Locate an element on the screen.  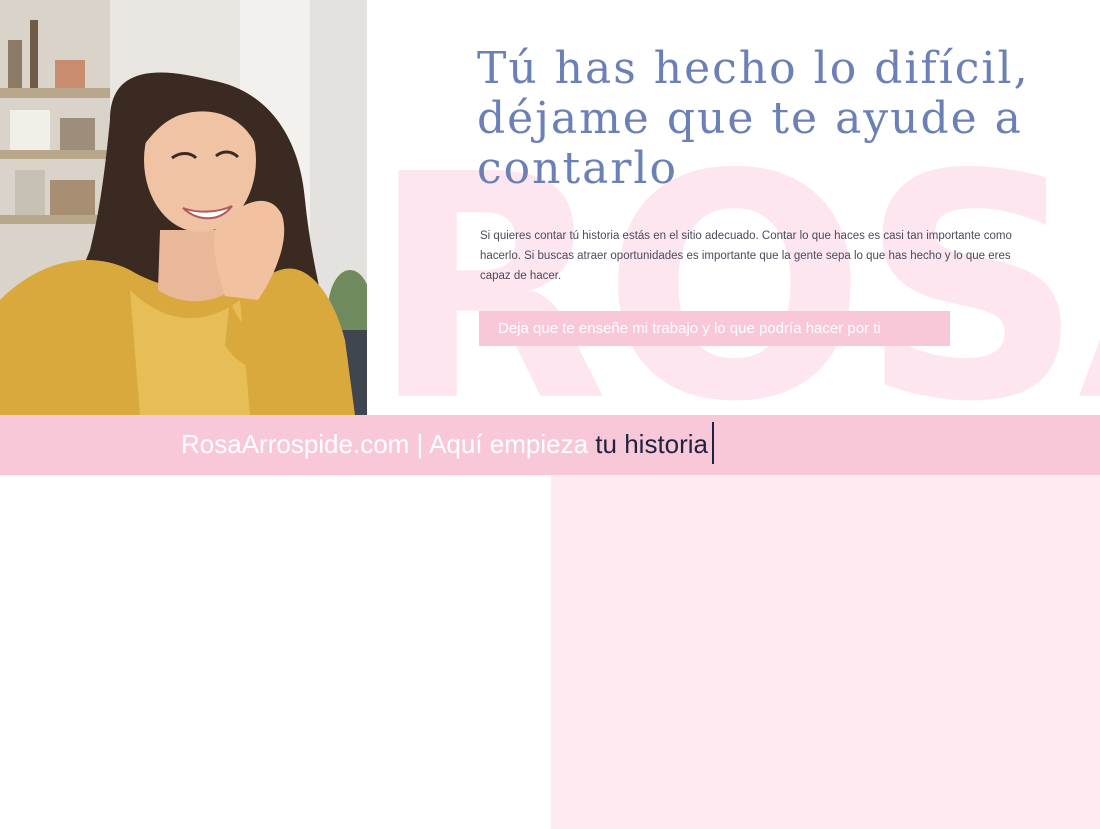
tagline-highlight: tu historia is located at coordinates (652, 444).